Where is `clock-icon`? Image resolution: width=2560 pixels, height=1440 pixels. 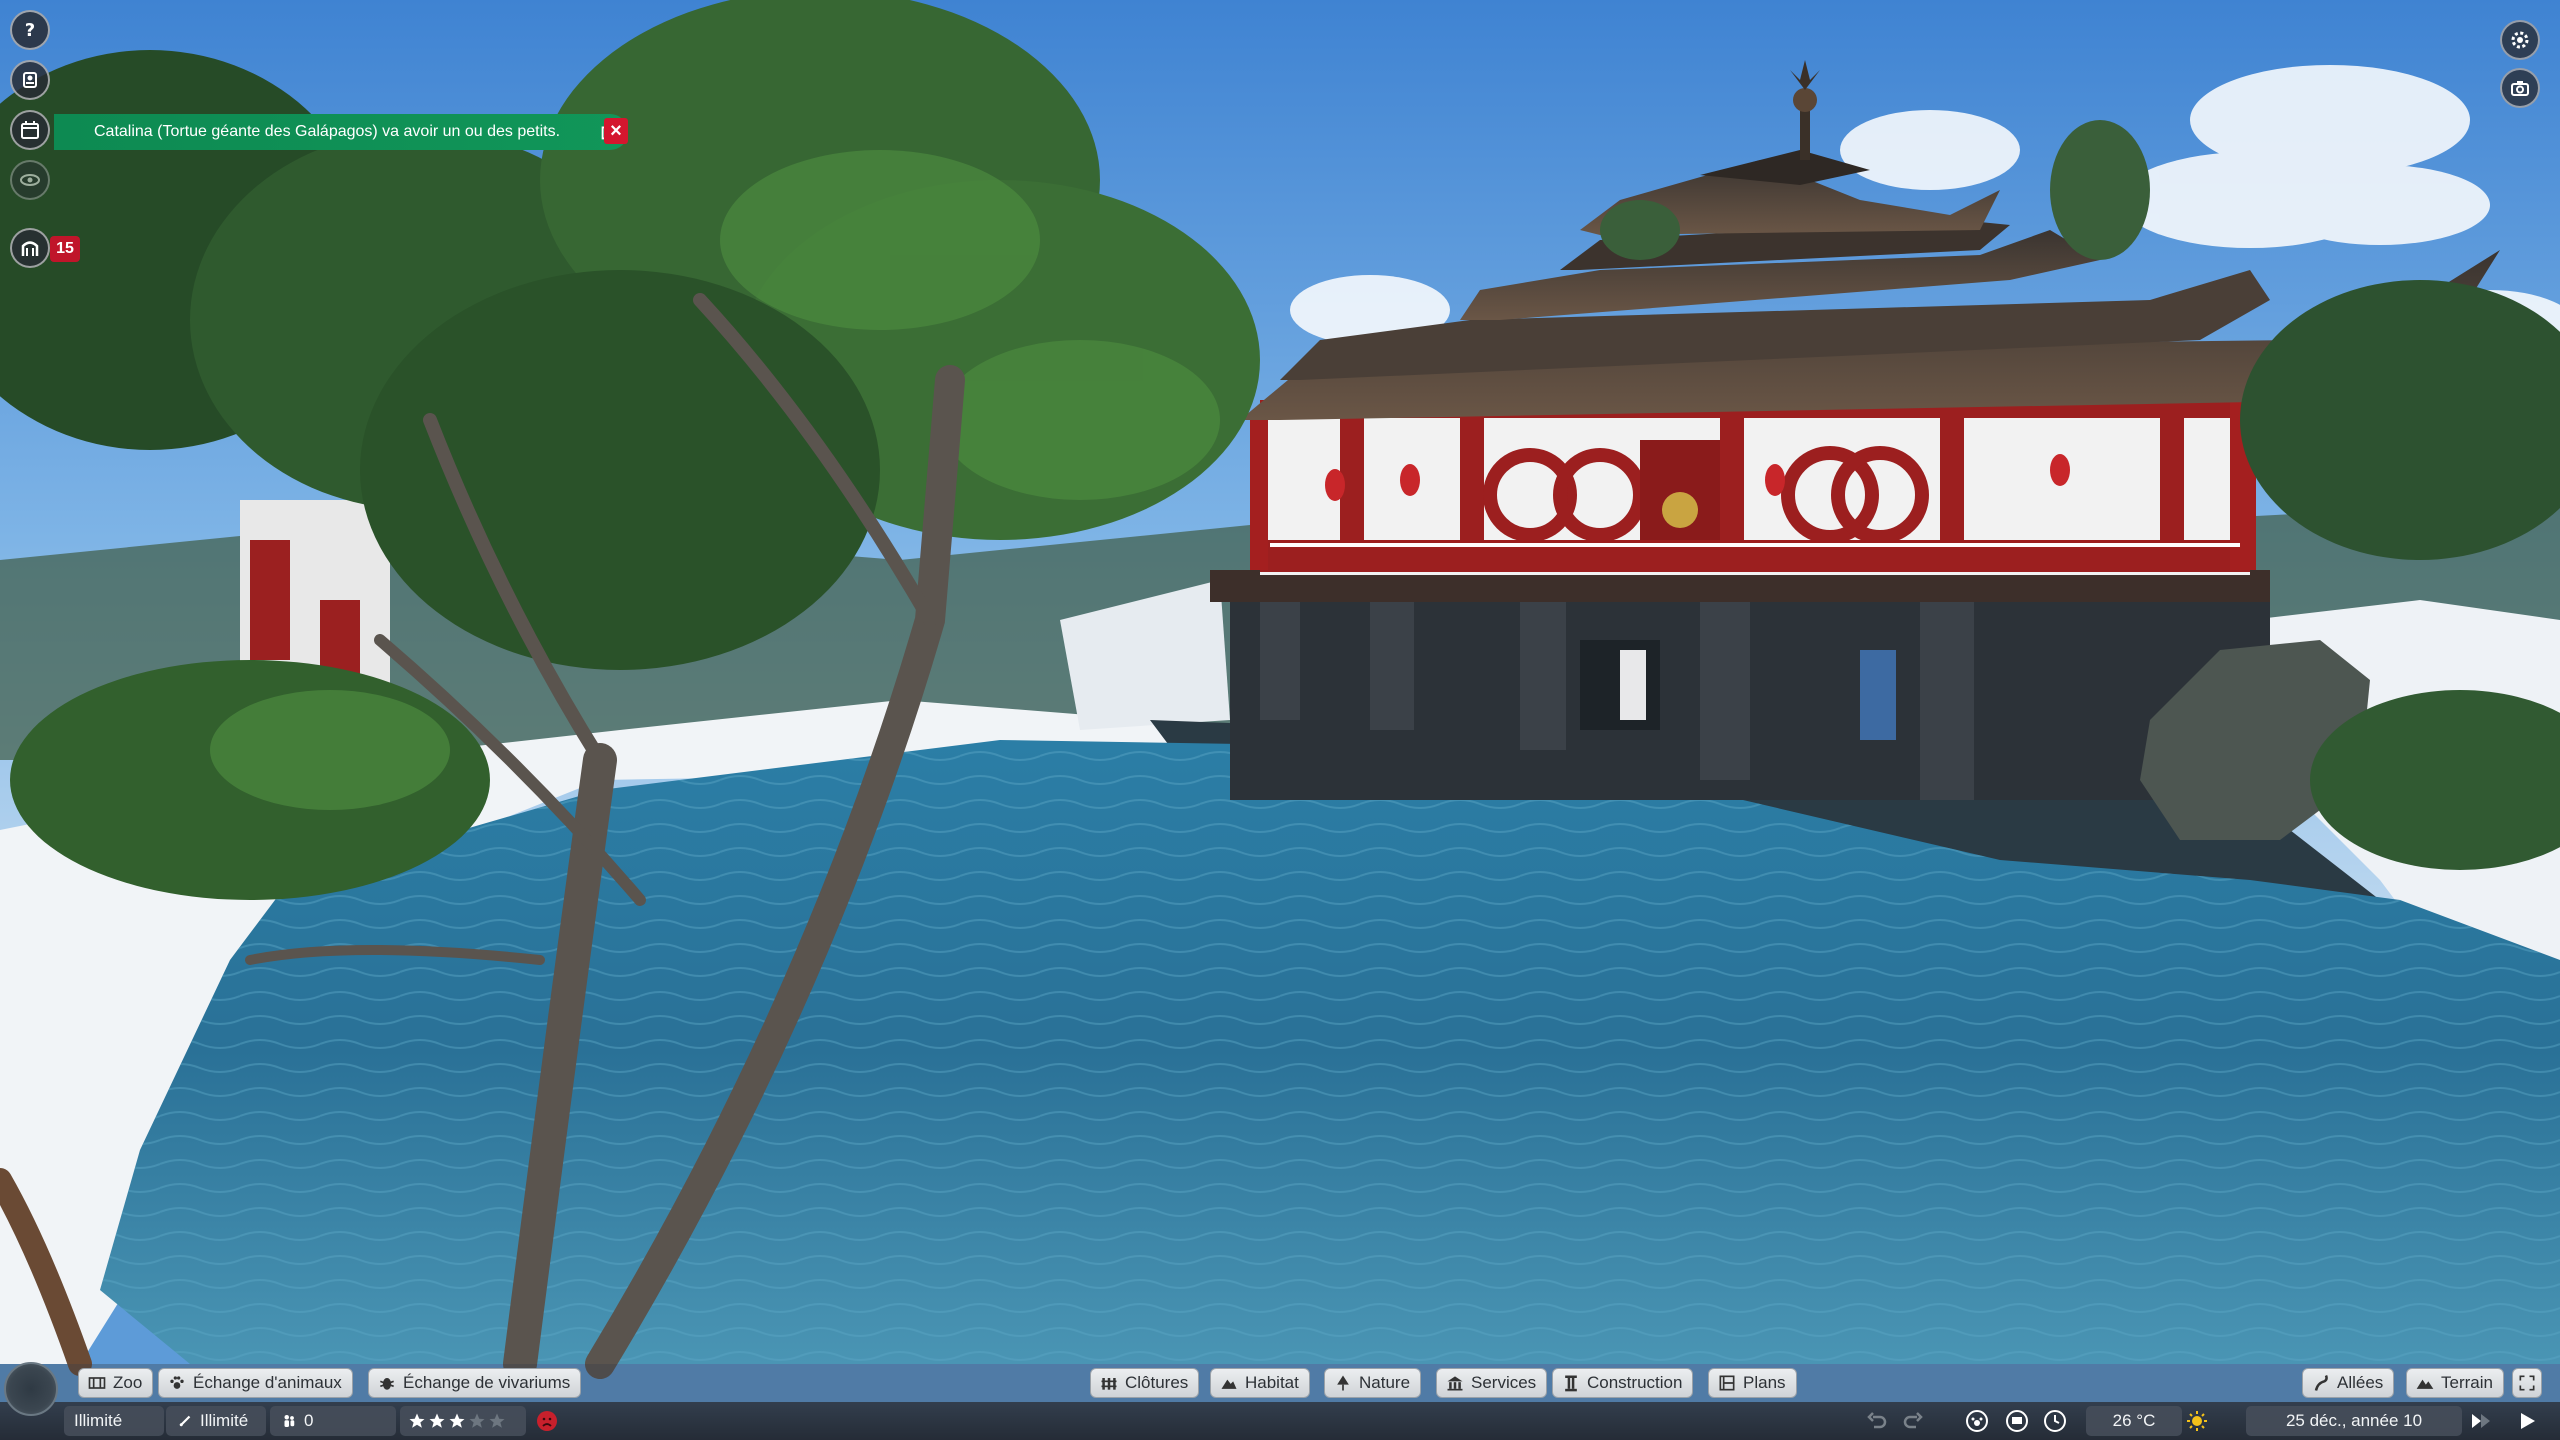
clock-icon is located at coordinates (2055, 1421).